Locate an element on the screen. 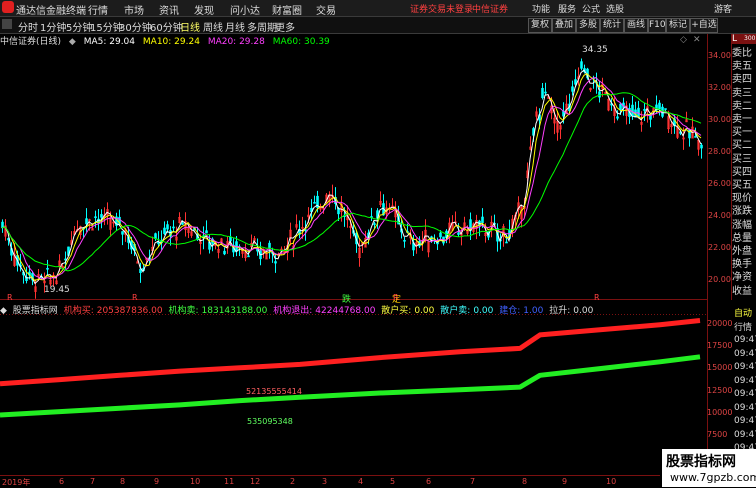  inst-buy-line is located at coordinates (350, 352).